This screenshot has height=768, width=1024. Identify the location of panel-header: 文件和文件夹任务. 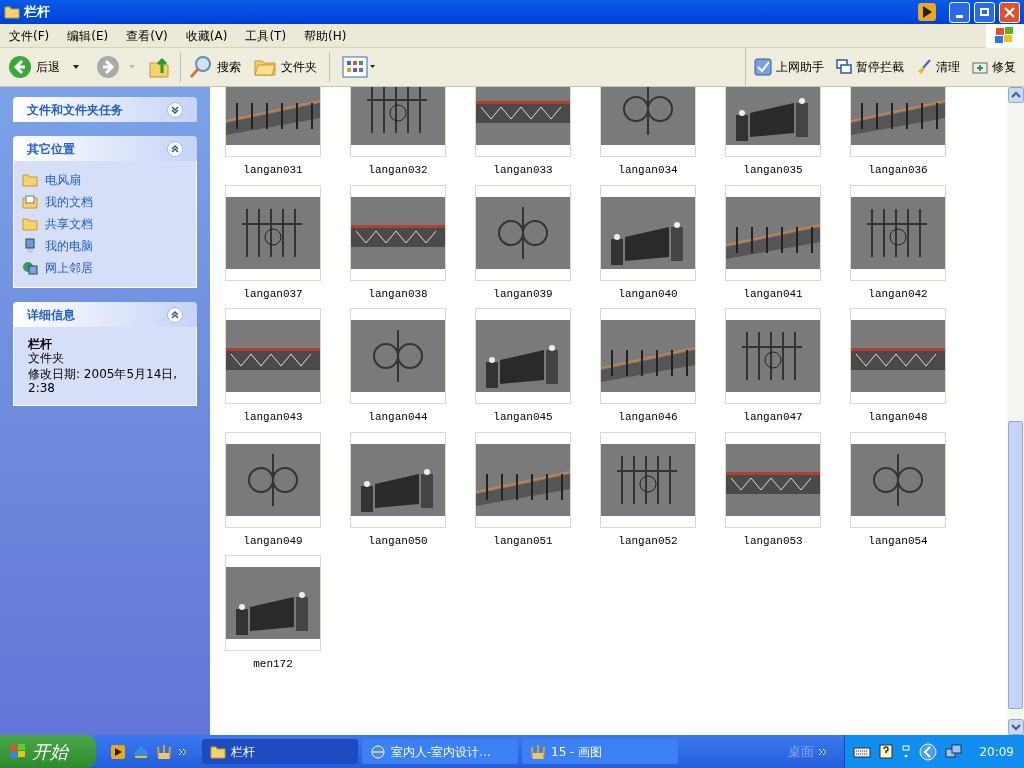
(105, 109).